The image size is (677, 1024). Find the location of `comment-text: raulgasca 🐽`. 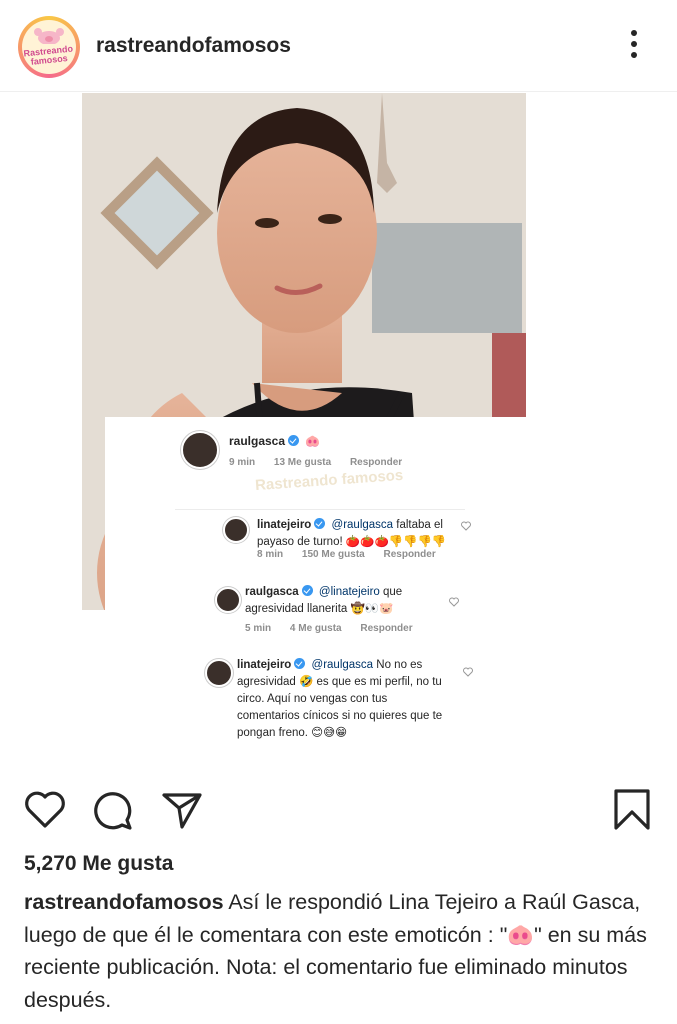

comment-text: raulgasca 🐽 is located at coordinates (379, 441).